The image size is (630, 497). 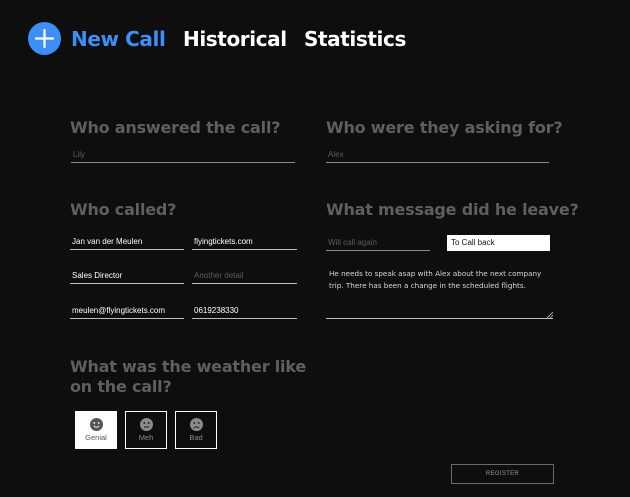 I want to click on answered-heading: Who answered the call?, so click(x=175, y=127).